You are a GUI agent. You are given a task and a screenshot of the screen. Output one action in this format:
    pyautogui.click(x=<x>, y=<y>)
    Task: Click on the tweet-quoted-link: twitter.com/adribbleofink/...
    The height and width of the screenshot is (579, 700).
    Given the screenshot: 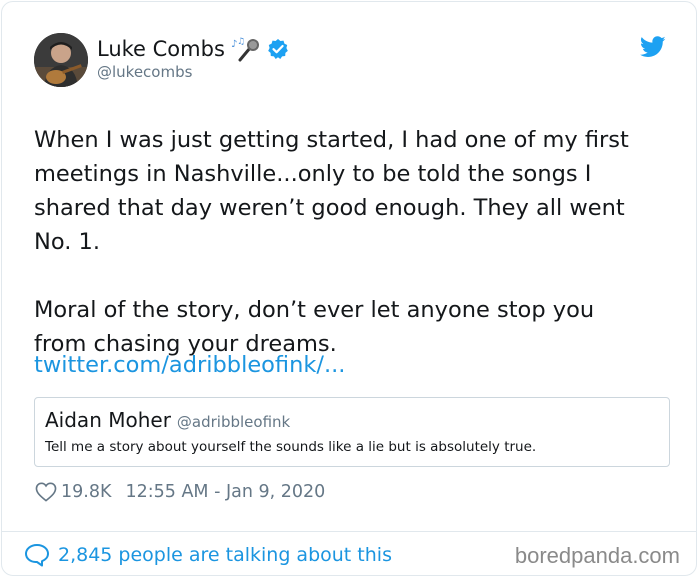 What is the action you would take?
    pyautogui.click(x=189, y=365)
    